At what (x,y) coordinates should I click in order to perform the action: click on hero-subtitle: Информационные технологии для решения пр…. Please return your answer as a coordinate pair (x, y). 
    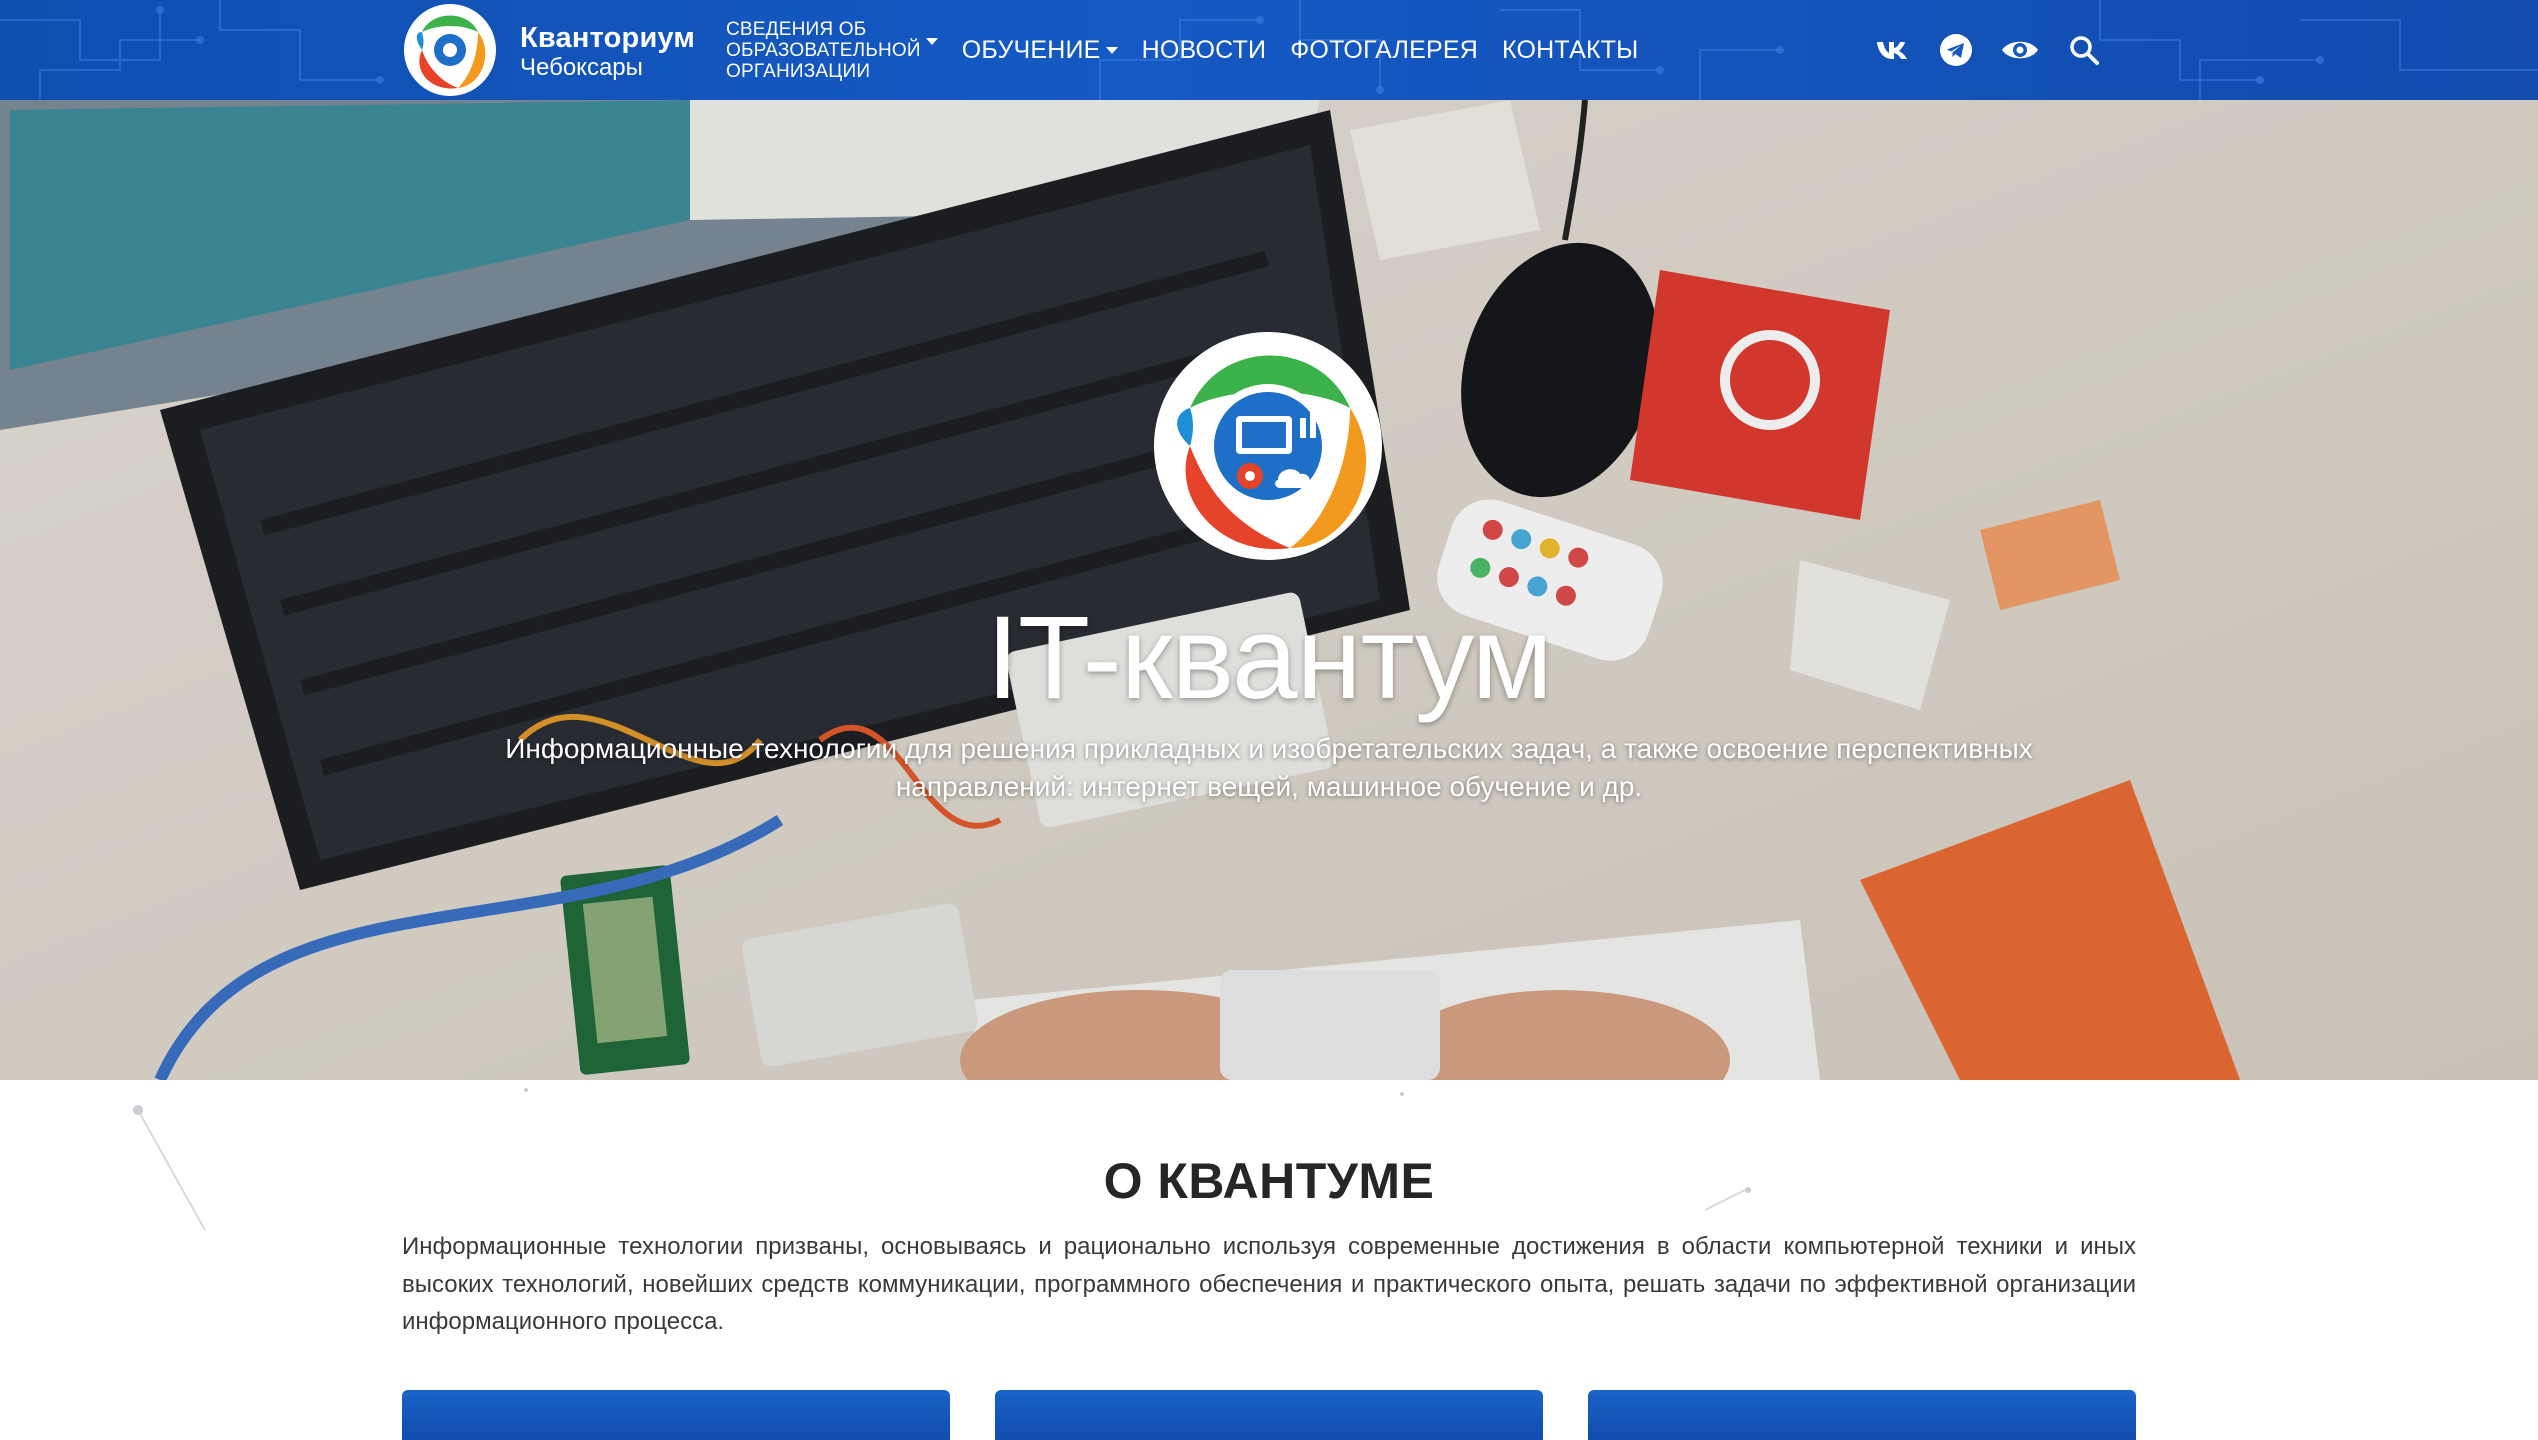
    Looking at the image, I should click on (1269, 767).